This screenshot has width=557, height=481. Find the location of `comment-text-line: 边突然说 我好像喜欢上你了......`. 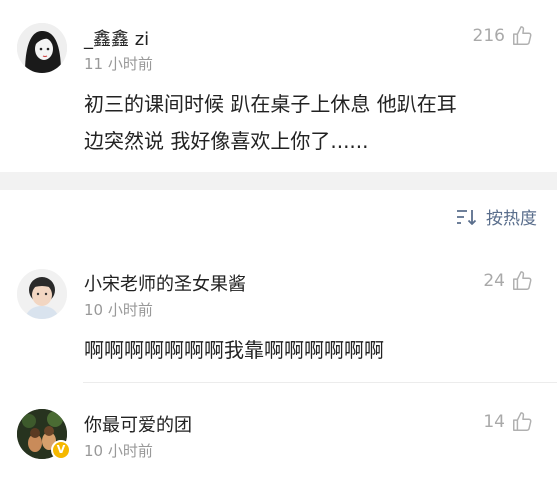

comment-text-line: 边突然说 我好像喜欢上你了...... is located at coordinates (226, 141).